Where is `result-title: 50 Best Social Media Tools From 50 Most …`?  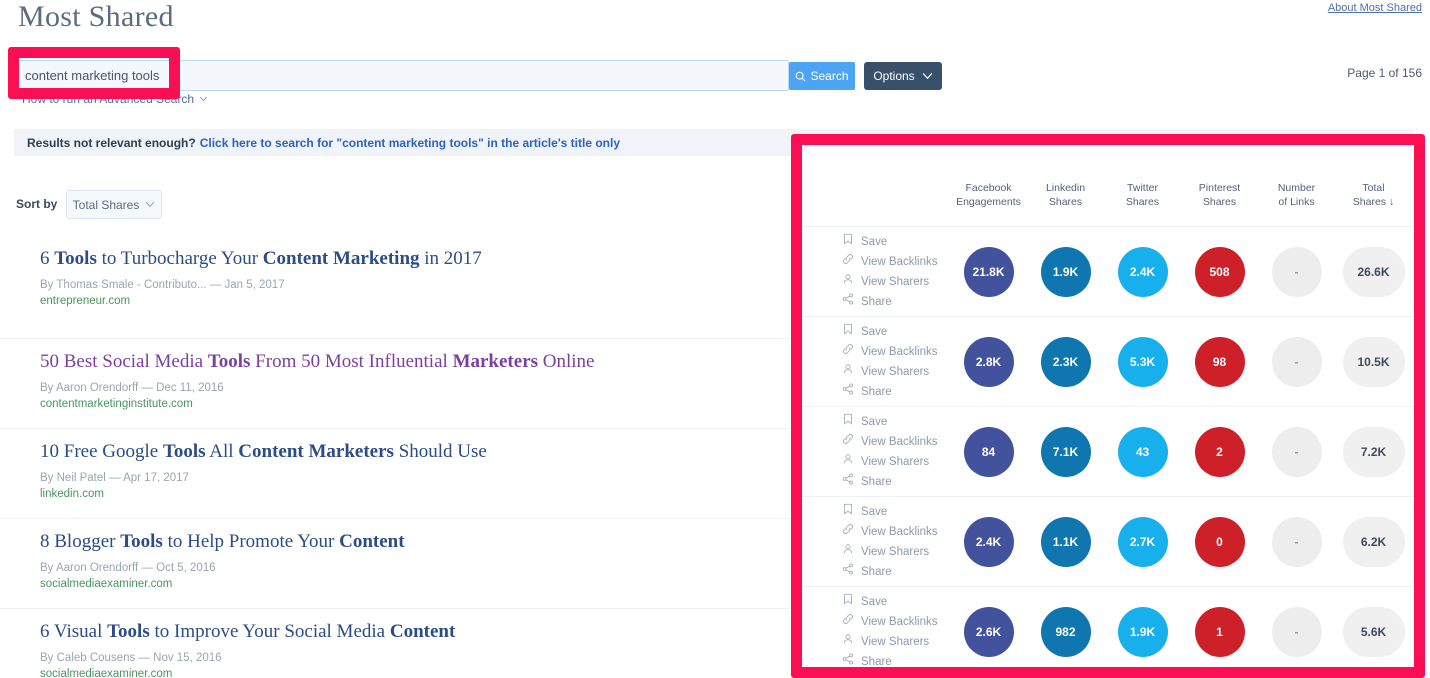 result-title: 50 Best Social Media Tools From 50 Most … is located at coordinates (415, 362).